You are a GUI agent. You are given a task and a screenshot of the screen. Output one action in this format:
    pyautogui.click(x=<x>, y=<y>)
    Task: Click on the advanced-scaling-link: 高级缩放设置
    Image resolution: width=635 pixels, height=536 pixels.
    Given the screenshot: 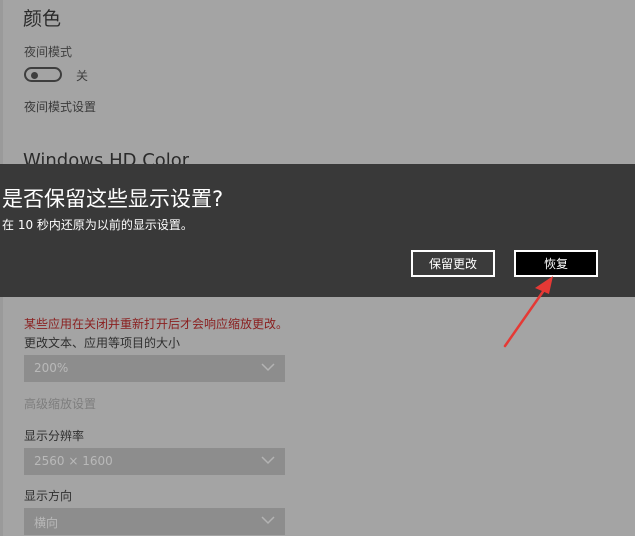 What is the action you would take?
    pyautogui.click(x=60, y=403)
    